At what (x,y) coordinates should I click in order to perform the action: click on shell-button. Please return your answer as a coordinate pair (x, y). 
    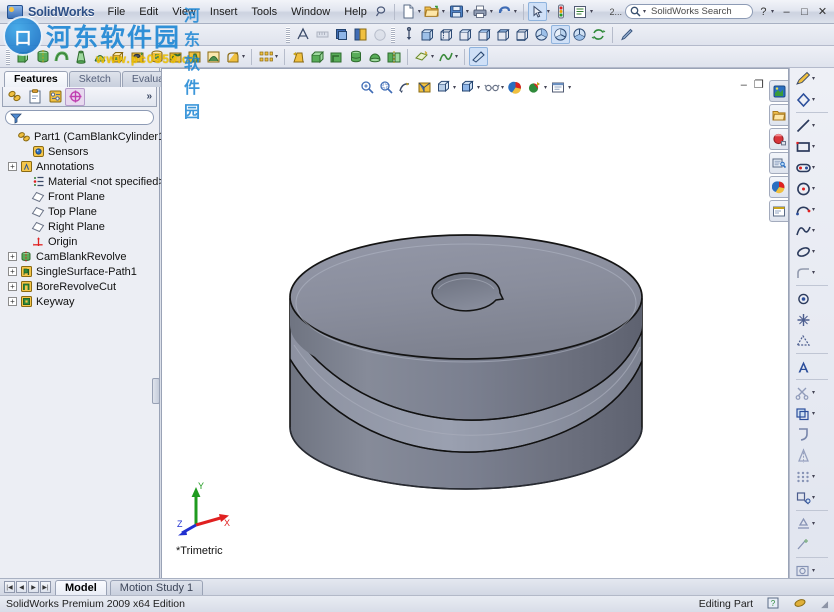
    Looking at the image, I should click on (317, 56).